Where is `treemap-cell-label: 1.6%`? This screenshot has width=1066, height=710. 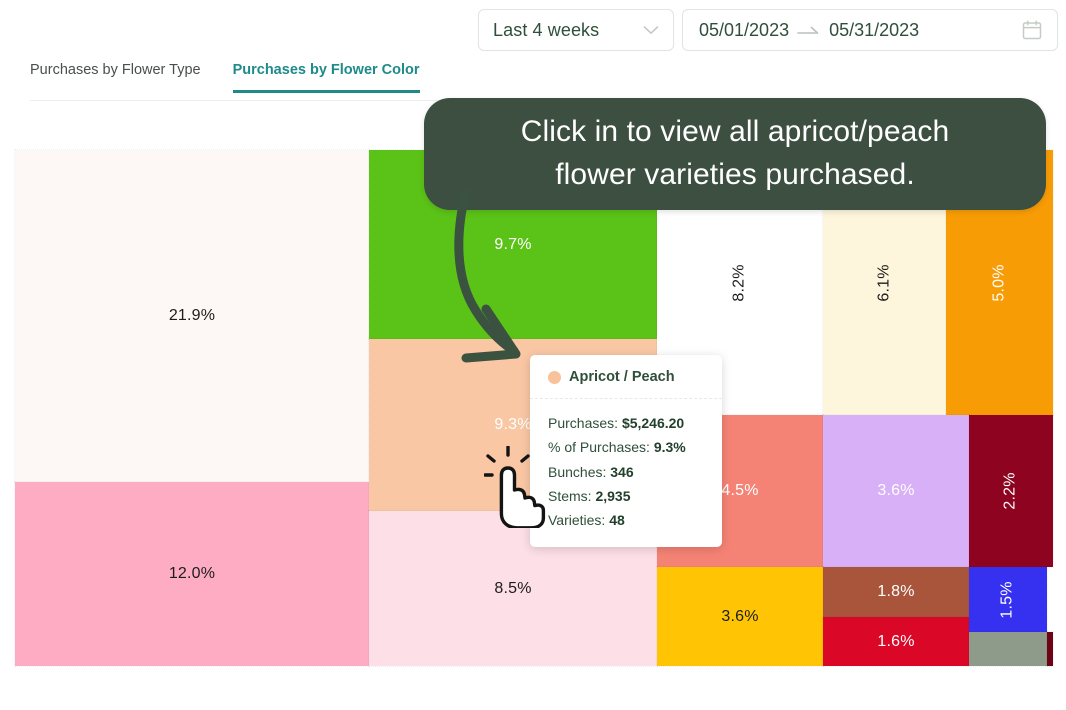 treemap-cell-label: 1.6% is located at coordinates (896, 641).